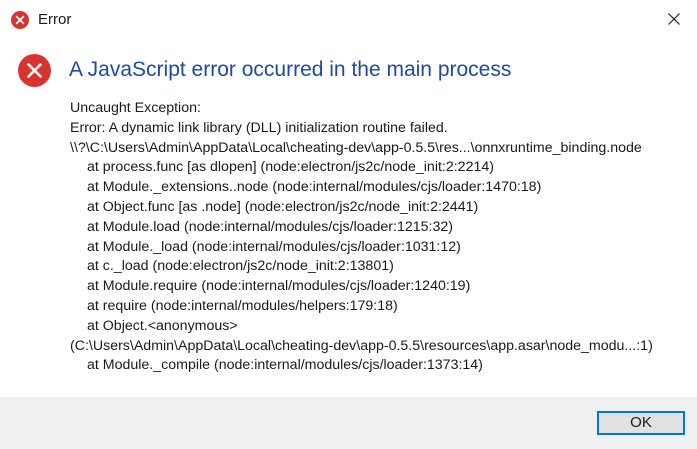 This screenshot has height=449, width=697. I want to click on message-line: Uncaught Exception:, so click(135, 108).